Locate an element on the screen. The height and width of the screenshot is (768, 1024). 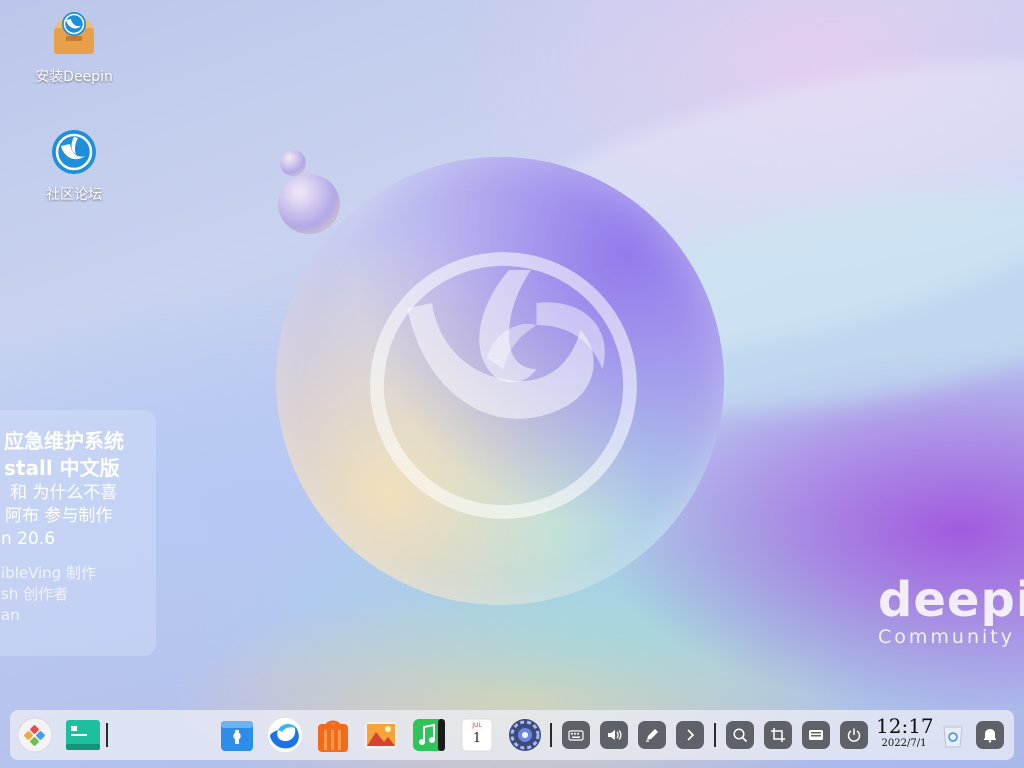
notification-button is located at coordinates (990, 735).